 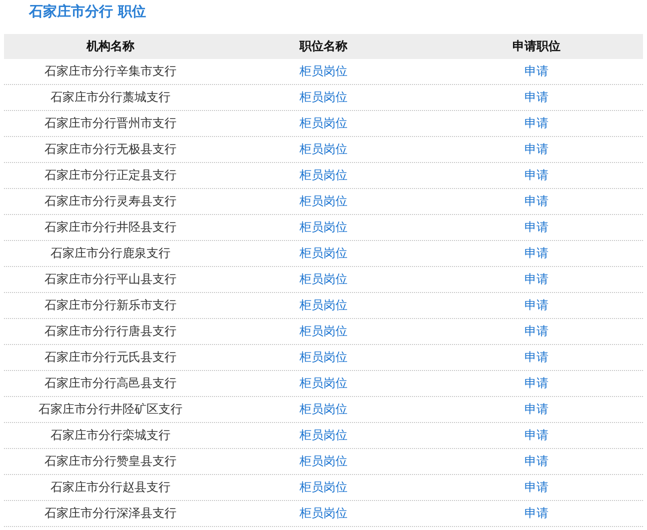 What do you see at coordinates (536, 46) in the screenshot?
I see `column-header: 申请职位` at bounding box center [536, 46].